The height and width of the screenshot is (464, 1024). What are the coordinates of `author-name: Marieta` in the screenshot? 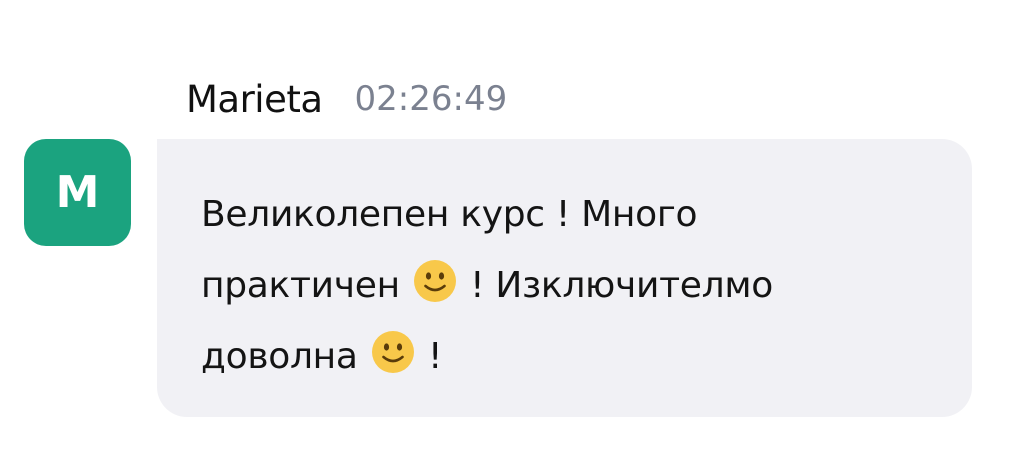 It's located at (254, 99).